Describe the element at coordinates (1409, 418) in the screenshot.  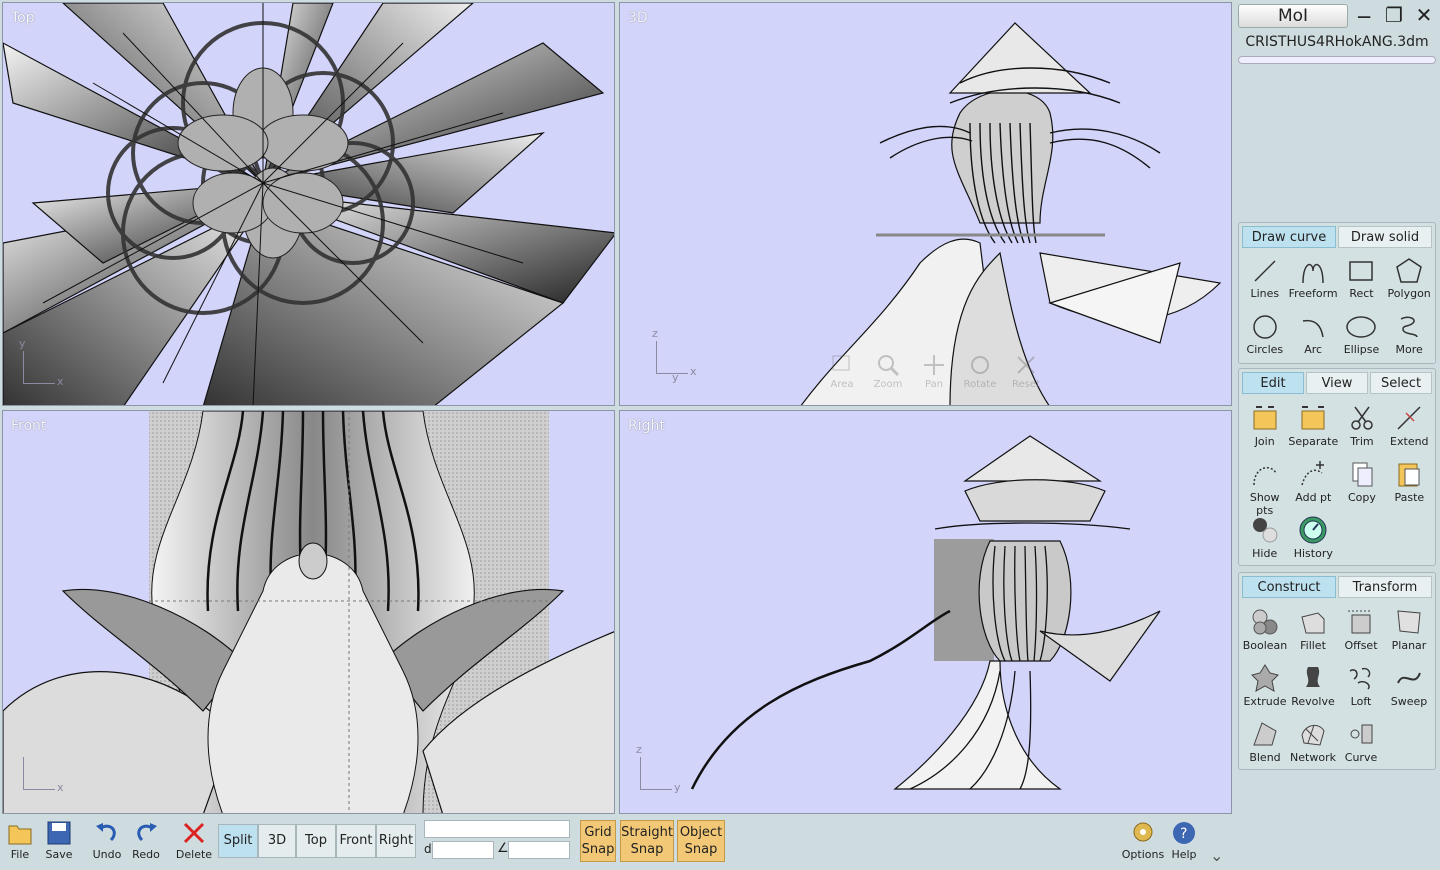
I see `extend-icon` at that location.